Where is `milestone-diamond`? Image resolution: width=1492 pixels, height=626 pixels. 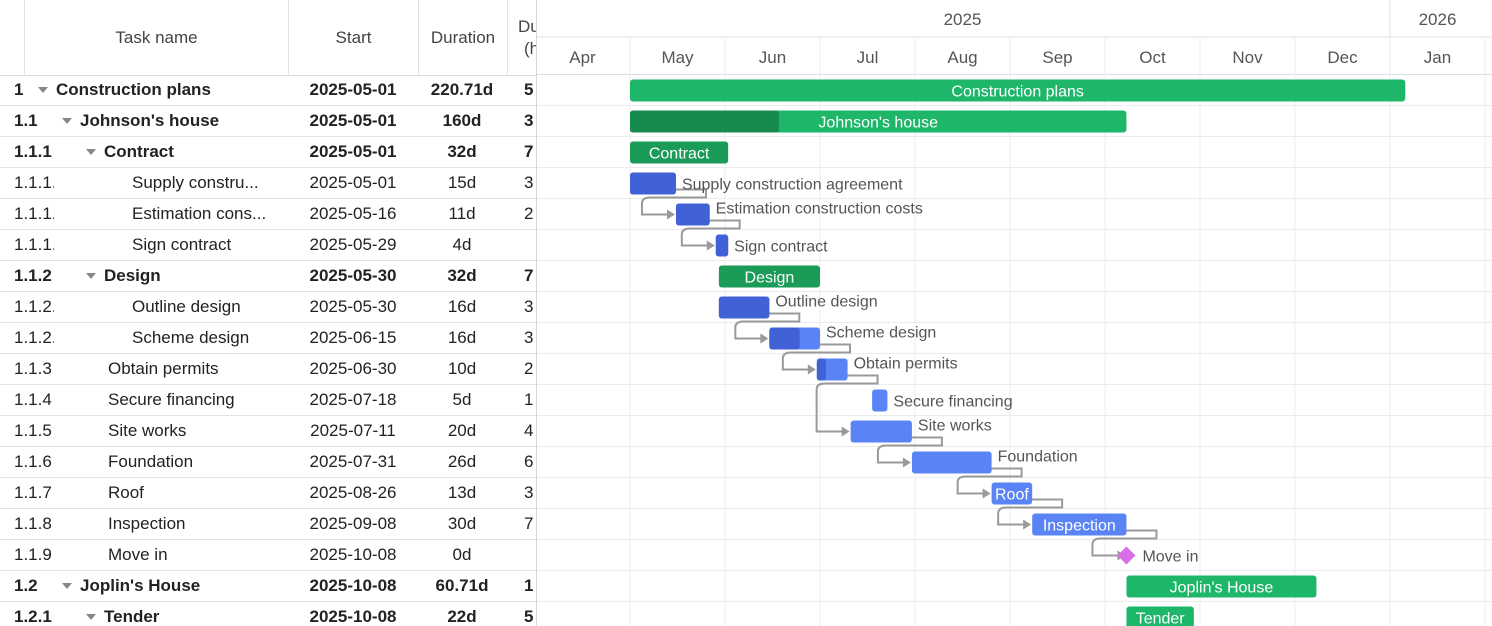
milestone-diamond is located at coordinates (1126, 555).